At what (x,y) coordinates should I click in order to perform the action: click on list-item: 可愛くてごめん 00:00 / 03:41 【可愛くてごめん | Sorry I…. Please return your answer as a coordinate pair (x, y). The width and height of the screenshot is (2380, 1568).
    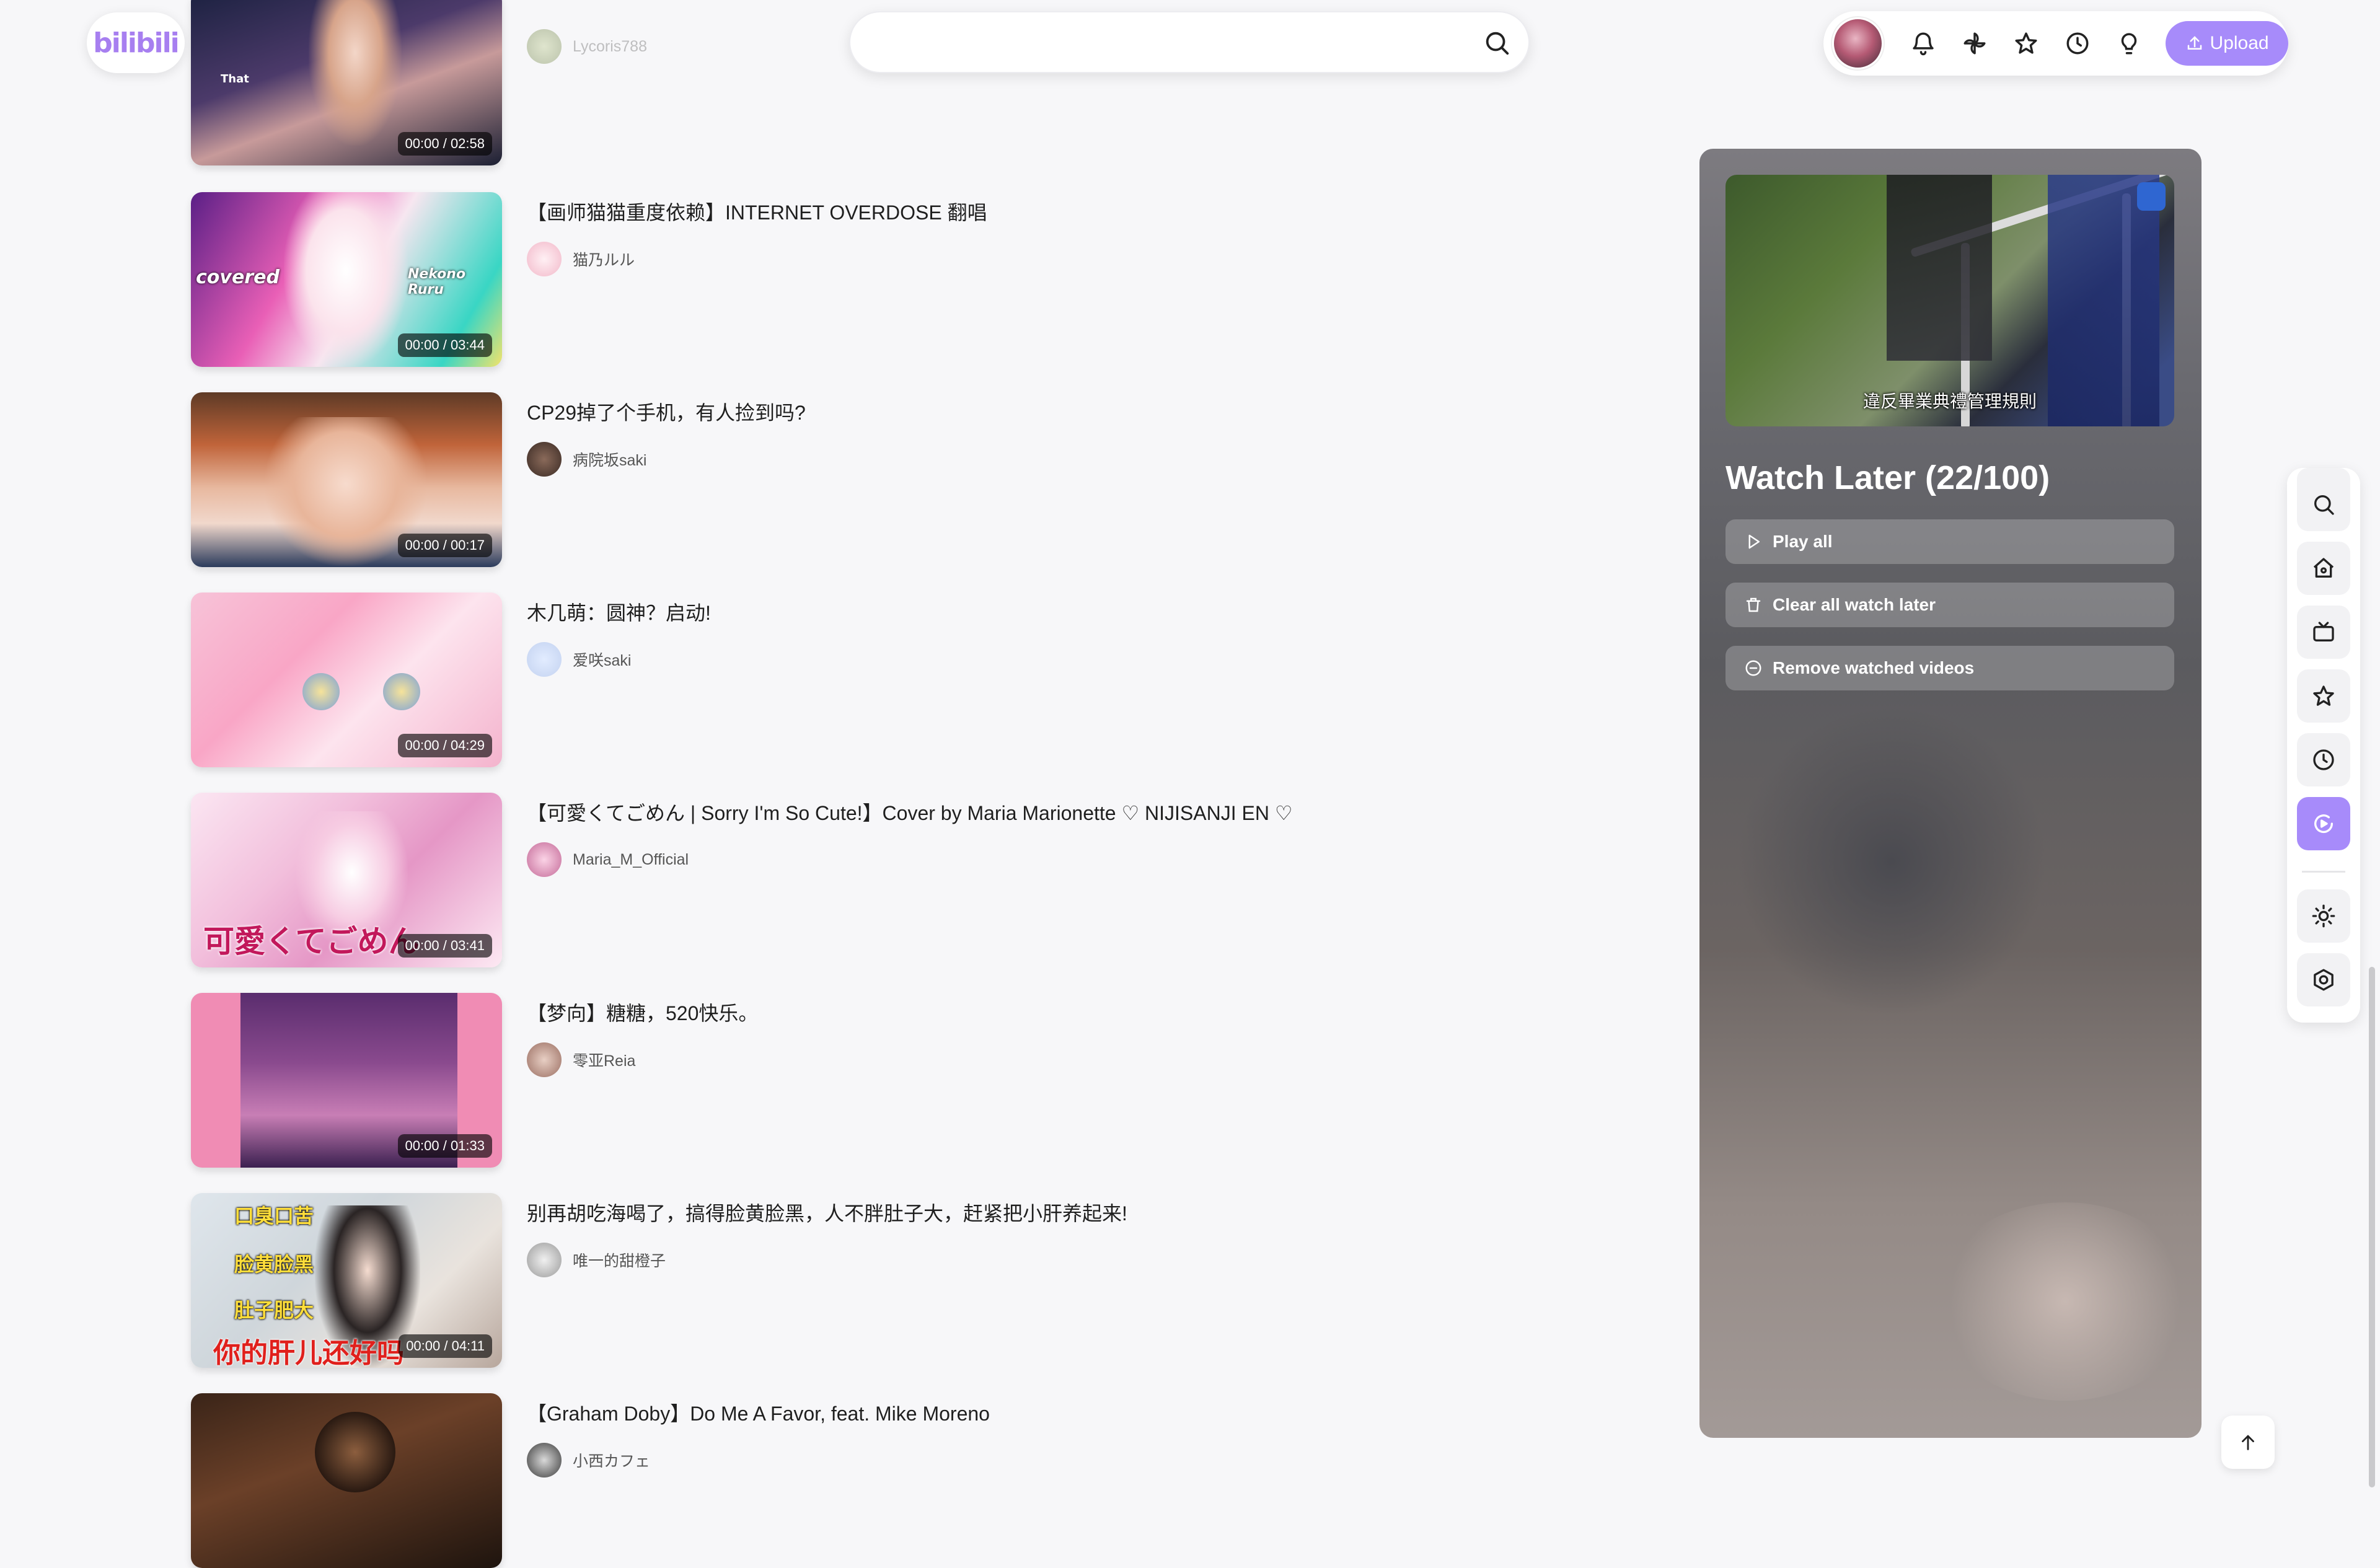
    Looking at the image, I should click on (903, 880).